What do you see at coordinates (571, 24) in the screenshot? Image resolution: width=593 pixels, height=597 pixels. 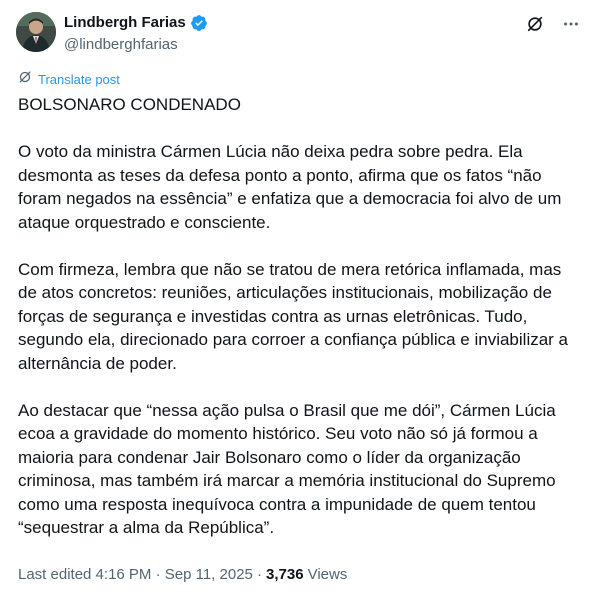 I see `more-icon` at bounding box center [571, 24].